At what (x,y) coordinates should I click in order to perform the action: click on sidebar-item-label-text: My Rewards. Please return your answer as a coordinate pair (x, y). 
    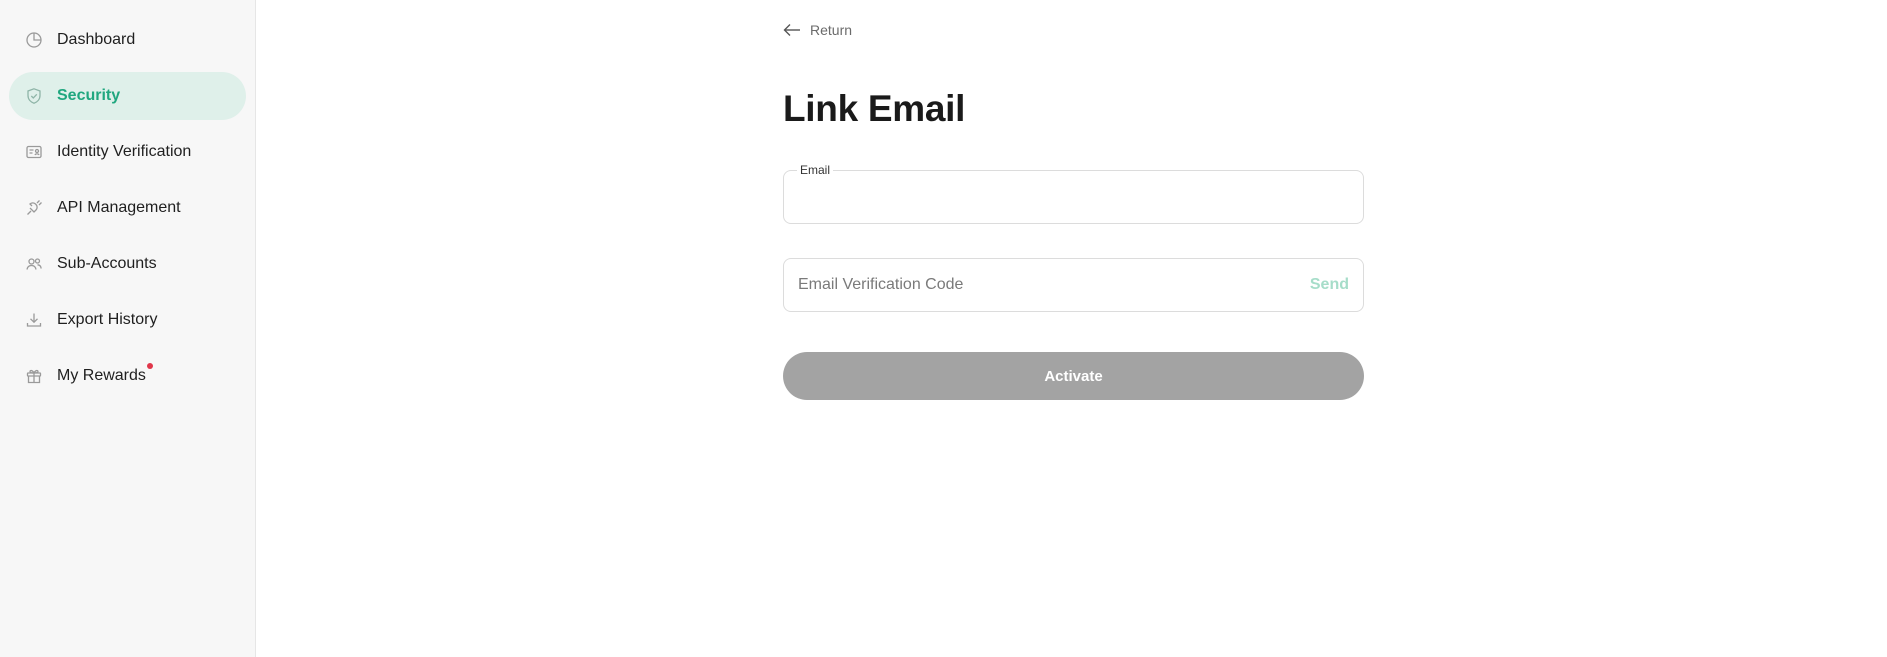
    Looking at the image, I should click on (101, 375).